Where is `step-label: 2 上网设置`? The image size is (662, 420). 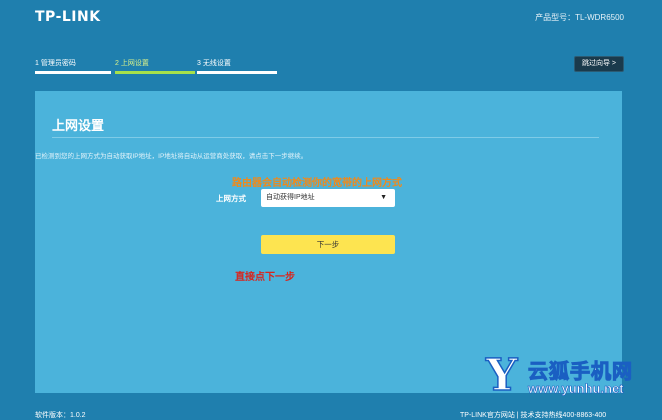 step-label: 2 上网设置 is located at coordinates (132, 63).